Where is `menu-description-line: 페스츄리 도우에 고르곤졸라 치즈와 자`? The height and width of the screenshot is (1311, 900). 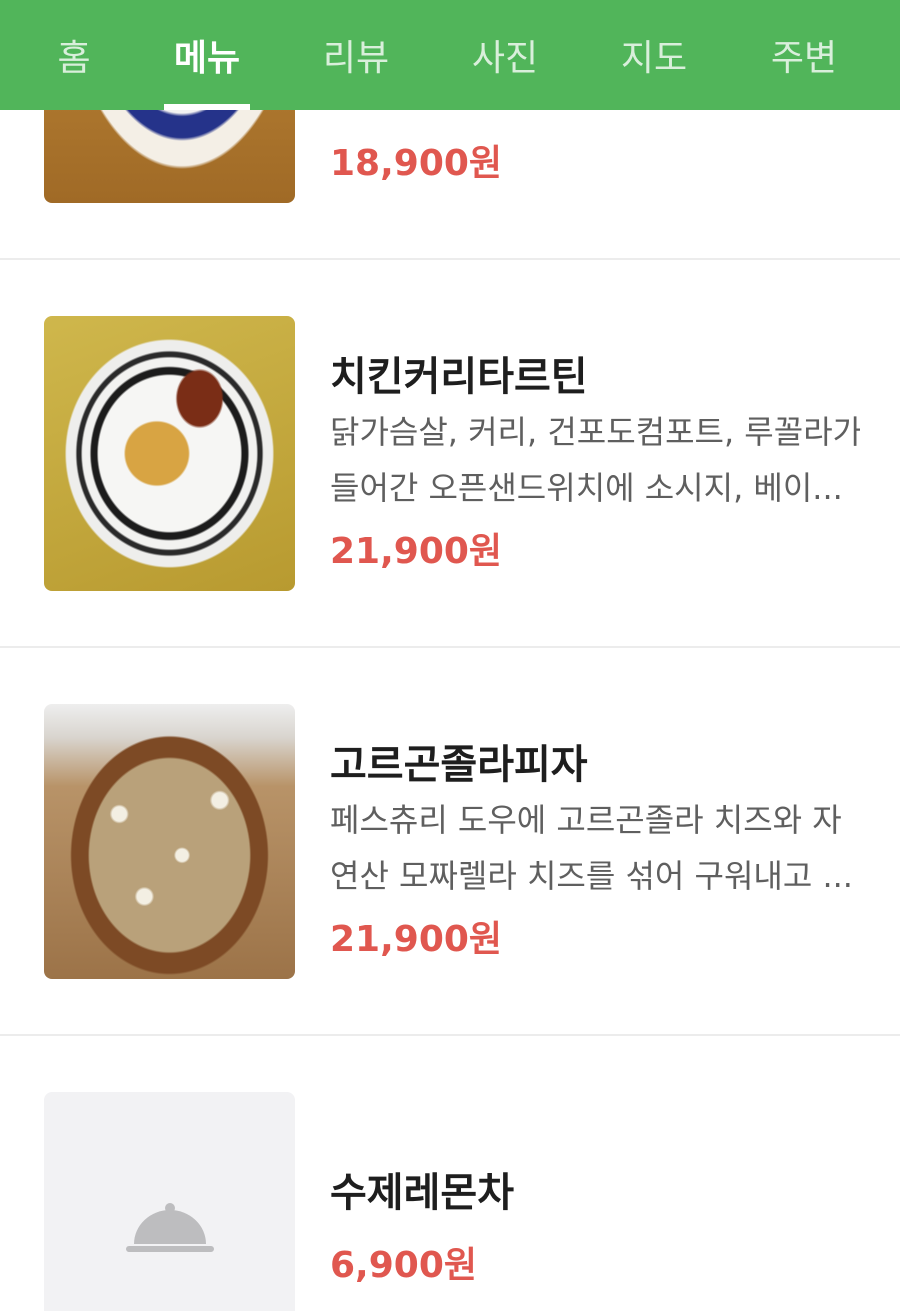 menu-description-line: 페스츄리 도우에 고르곤졸라 치즈와 자 is located at coordinates (586, 820).